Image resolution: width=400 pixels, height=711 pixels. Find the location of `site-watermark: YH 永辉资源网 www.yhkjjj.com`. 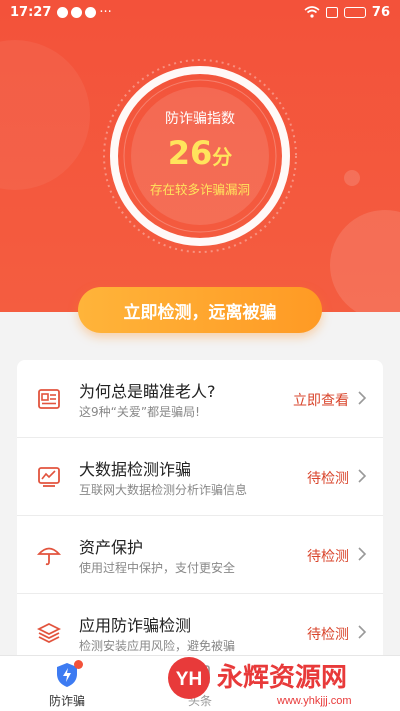

site-watermark: YH 永辉资源网 www.yhkjjj.com is located at coordinates (280, 680).